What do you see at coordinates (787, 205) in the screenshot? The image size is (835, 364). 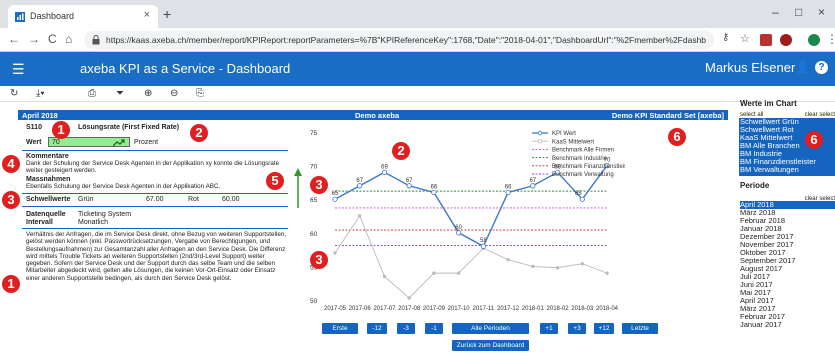 I see `period-item: April 2018` at bounding box center [787, 205].